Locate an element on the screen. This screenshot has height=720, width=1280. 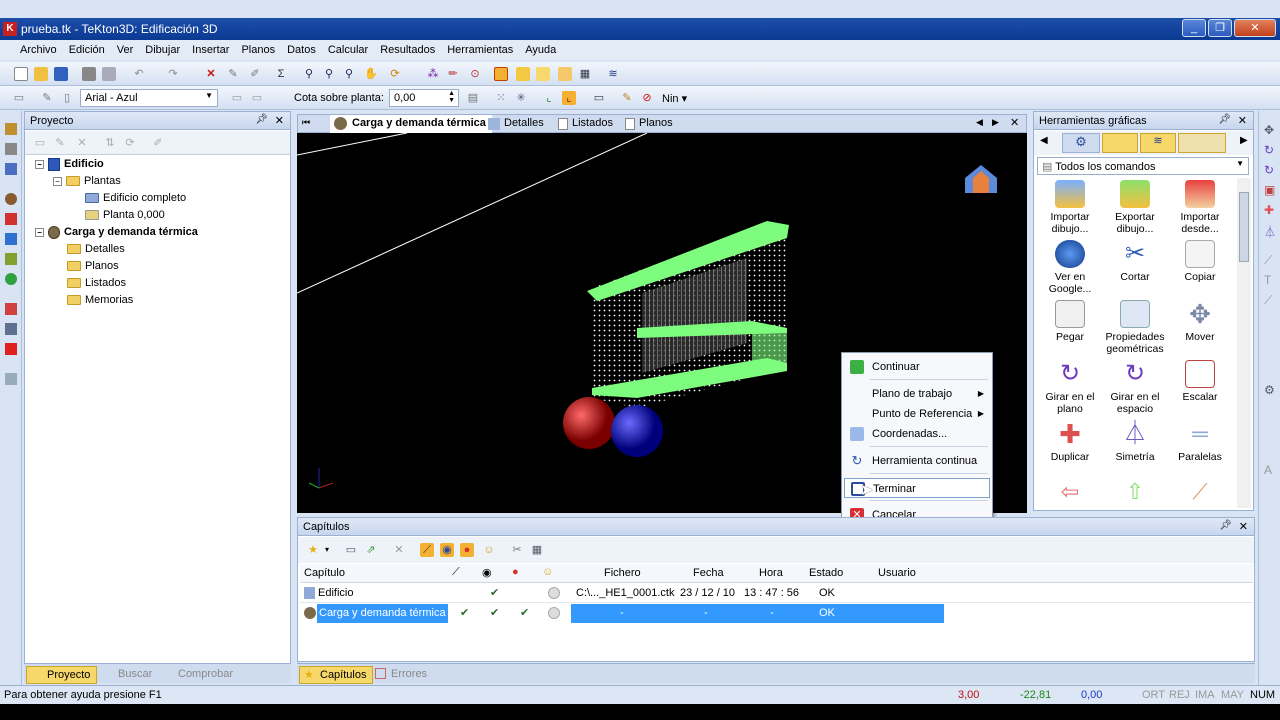
star-dropdown-icon: ▾ is located at coordinates (327, 550).